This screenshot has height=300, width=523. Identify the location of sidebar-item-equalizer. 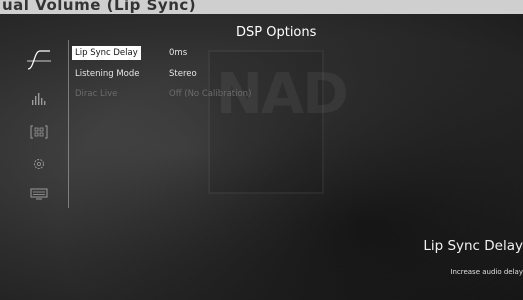
(39, 98).